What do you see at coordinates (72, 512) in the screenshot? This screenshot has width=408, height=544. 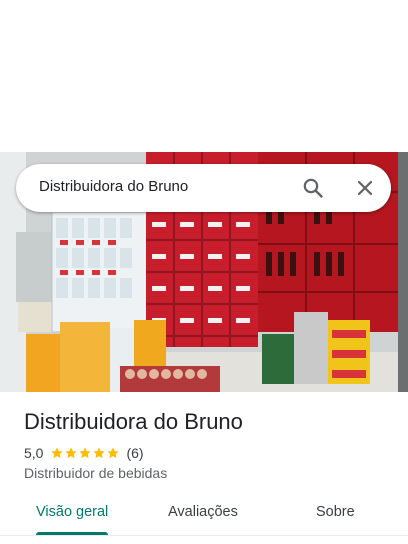 I see `tab-overview: Visão geral` at bounding box center [72, 512].